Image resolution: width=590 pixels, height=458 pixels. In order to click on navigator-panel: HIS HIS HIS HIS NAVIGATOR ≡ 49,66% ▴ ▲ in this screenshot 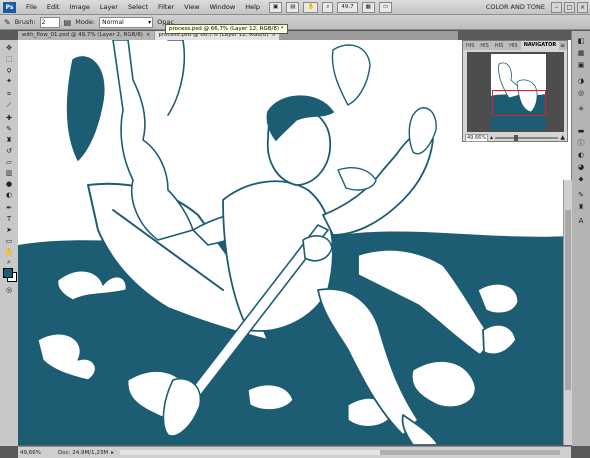, I will do `click(515, 91)`.